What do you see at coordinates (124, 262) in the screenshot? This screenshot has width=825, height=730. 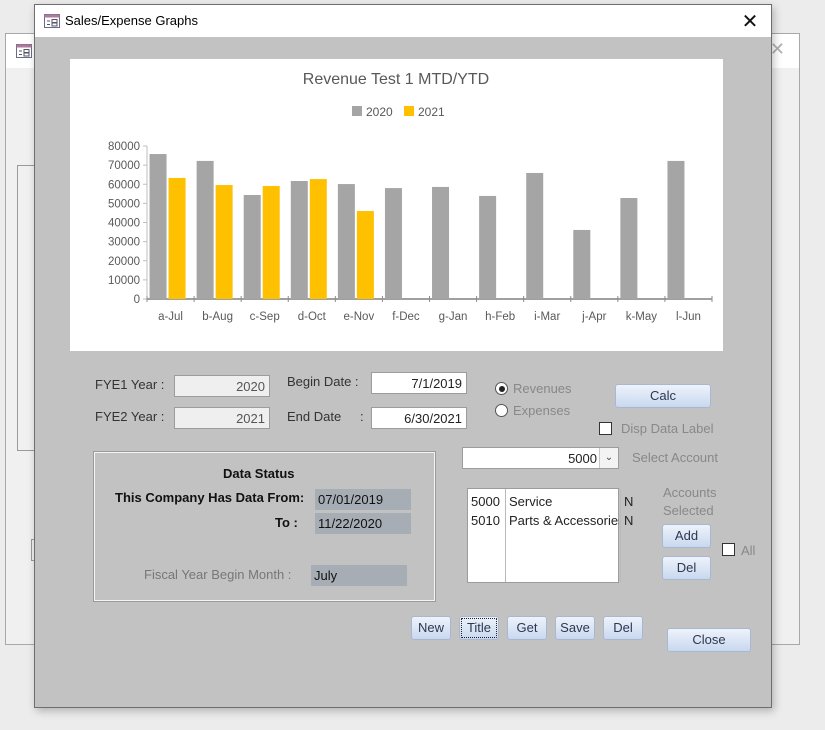 I see `y-tick-label: 20000` at bounding box center [124, 262].